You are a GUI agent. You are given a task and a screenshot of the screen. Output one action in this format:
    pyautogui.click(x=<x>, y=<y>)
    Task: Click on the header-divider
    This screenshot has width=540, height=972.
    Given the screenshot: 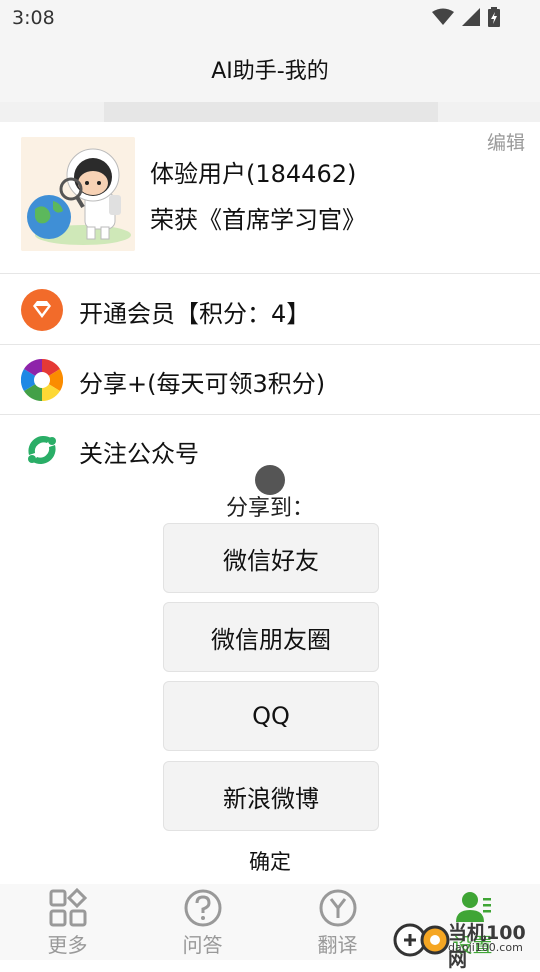 What is the action you would take?
    pyautogui.click(x=270, y=112)
    